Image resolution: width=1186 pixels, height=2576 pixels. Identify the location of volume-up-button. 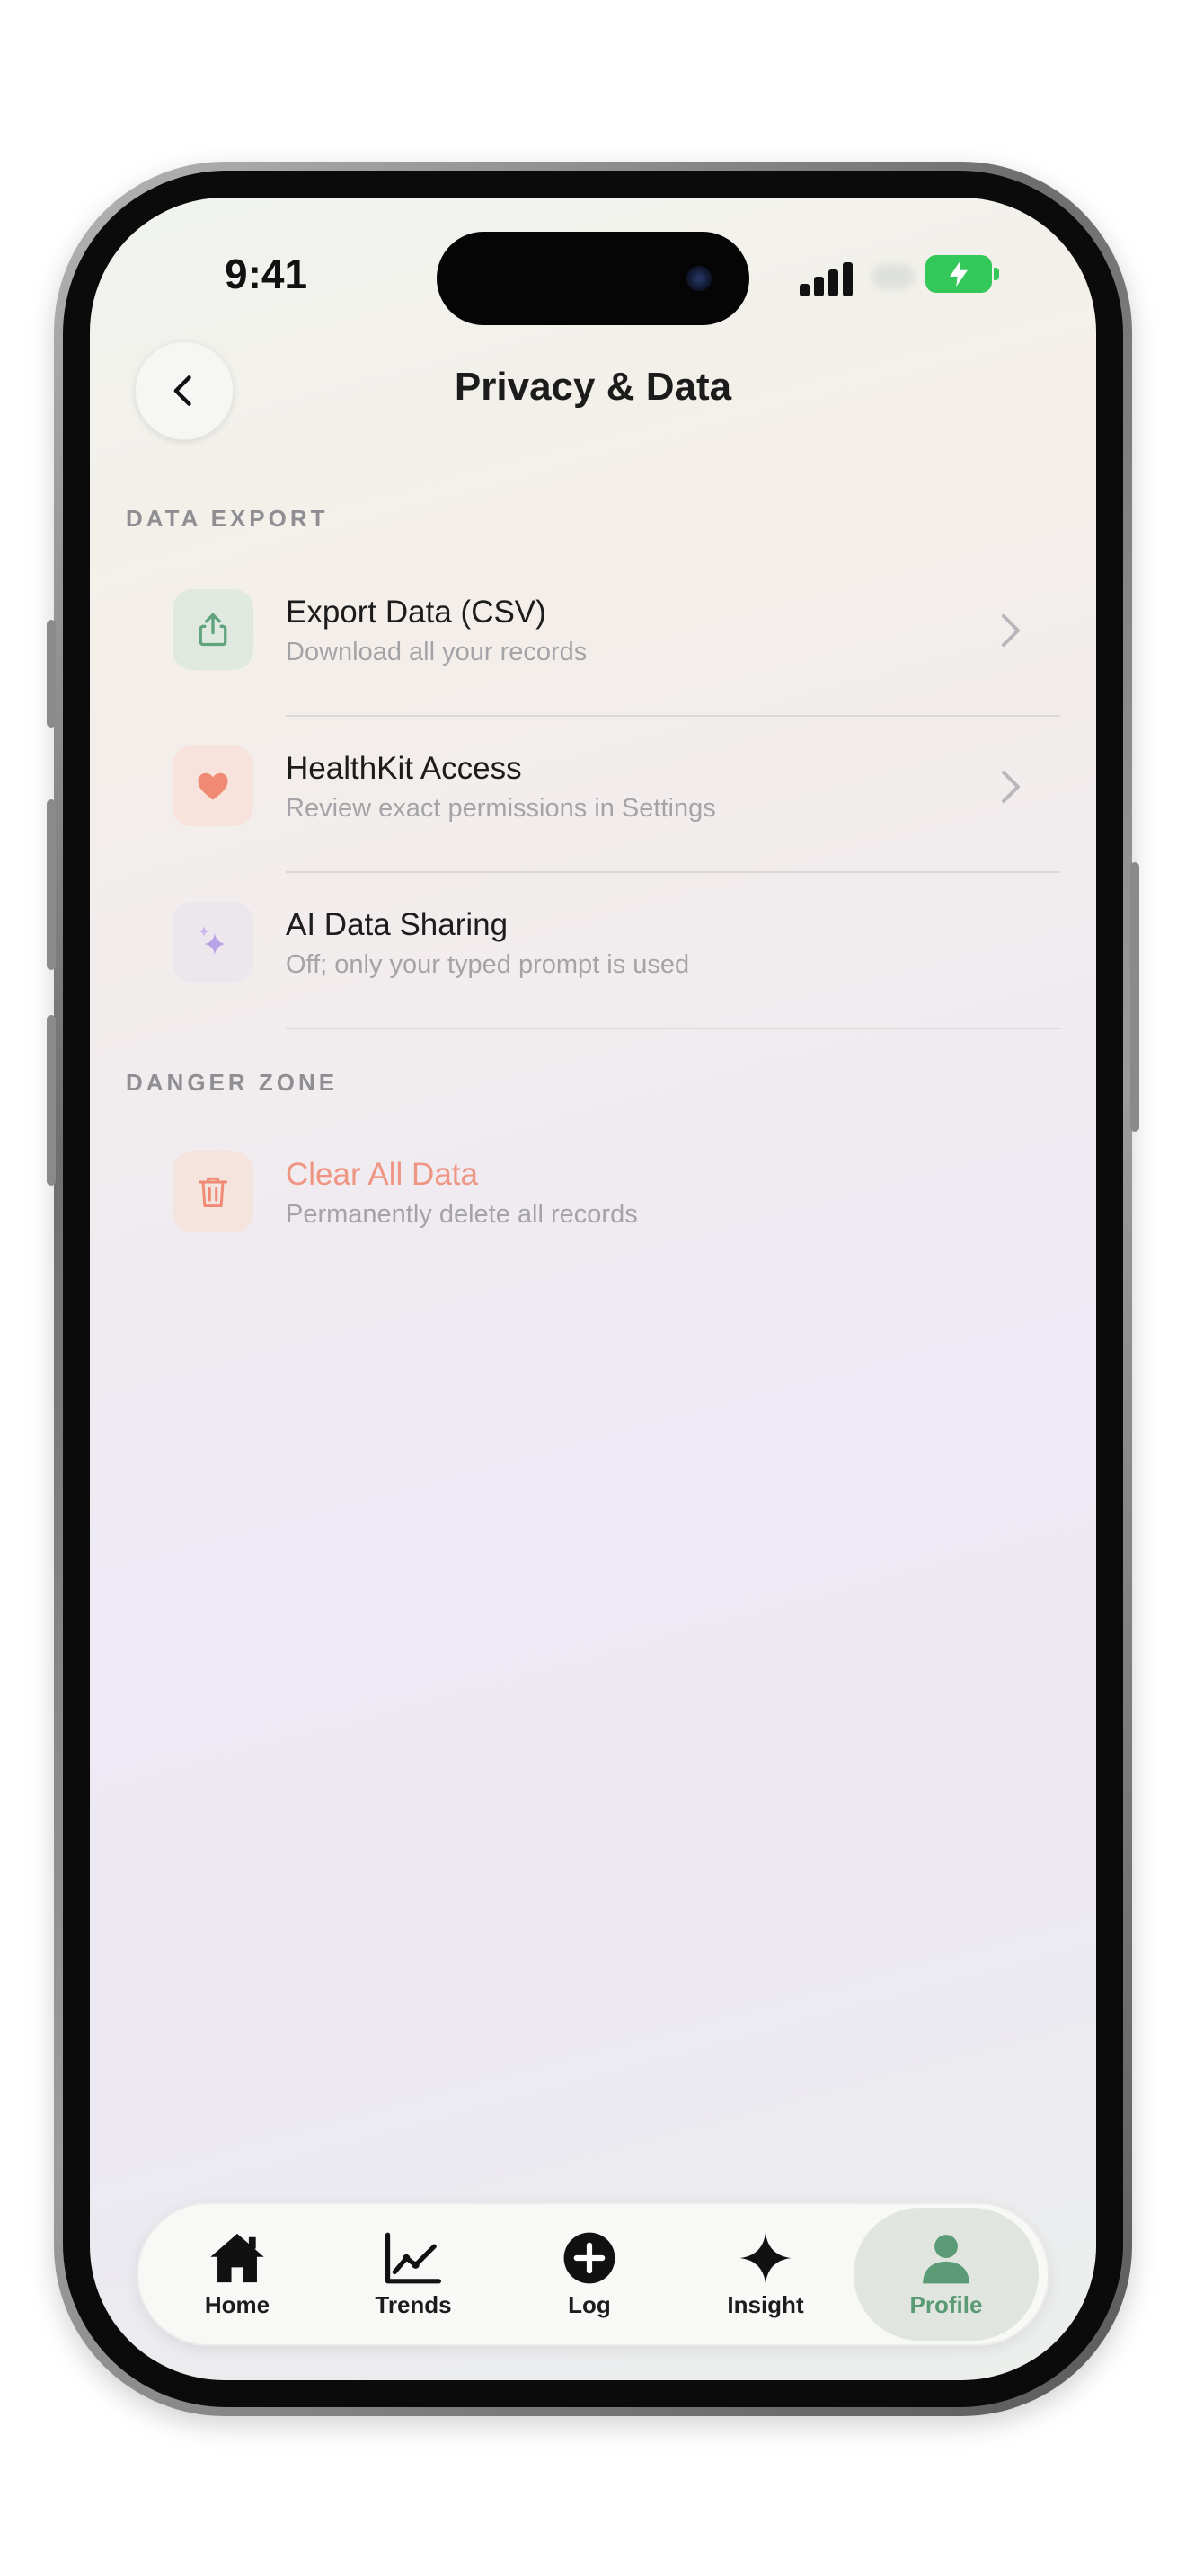
(51, 884).